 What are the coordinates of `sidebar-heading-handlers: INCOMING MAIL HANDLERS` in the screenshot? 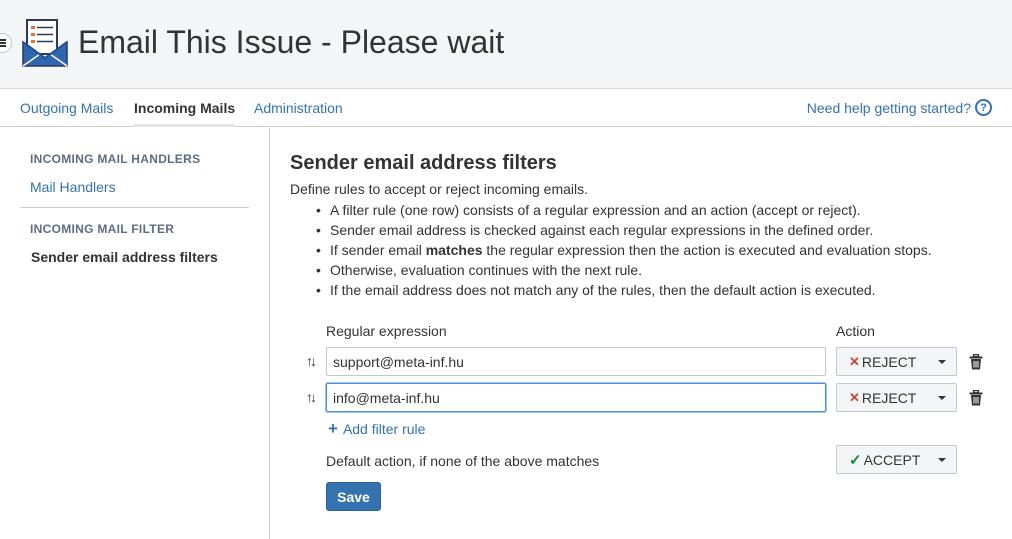 It's located at (115, 159).